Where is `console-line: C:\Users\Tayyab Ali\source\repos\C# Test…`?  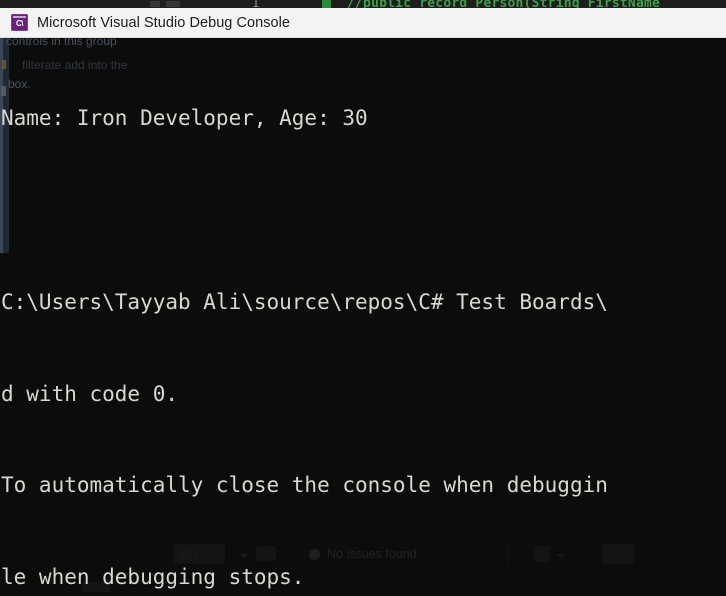
console-line: C:\Users\Tayyab Ali\source\repos\C# Test… is located at coordinates (304, 301).